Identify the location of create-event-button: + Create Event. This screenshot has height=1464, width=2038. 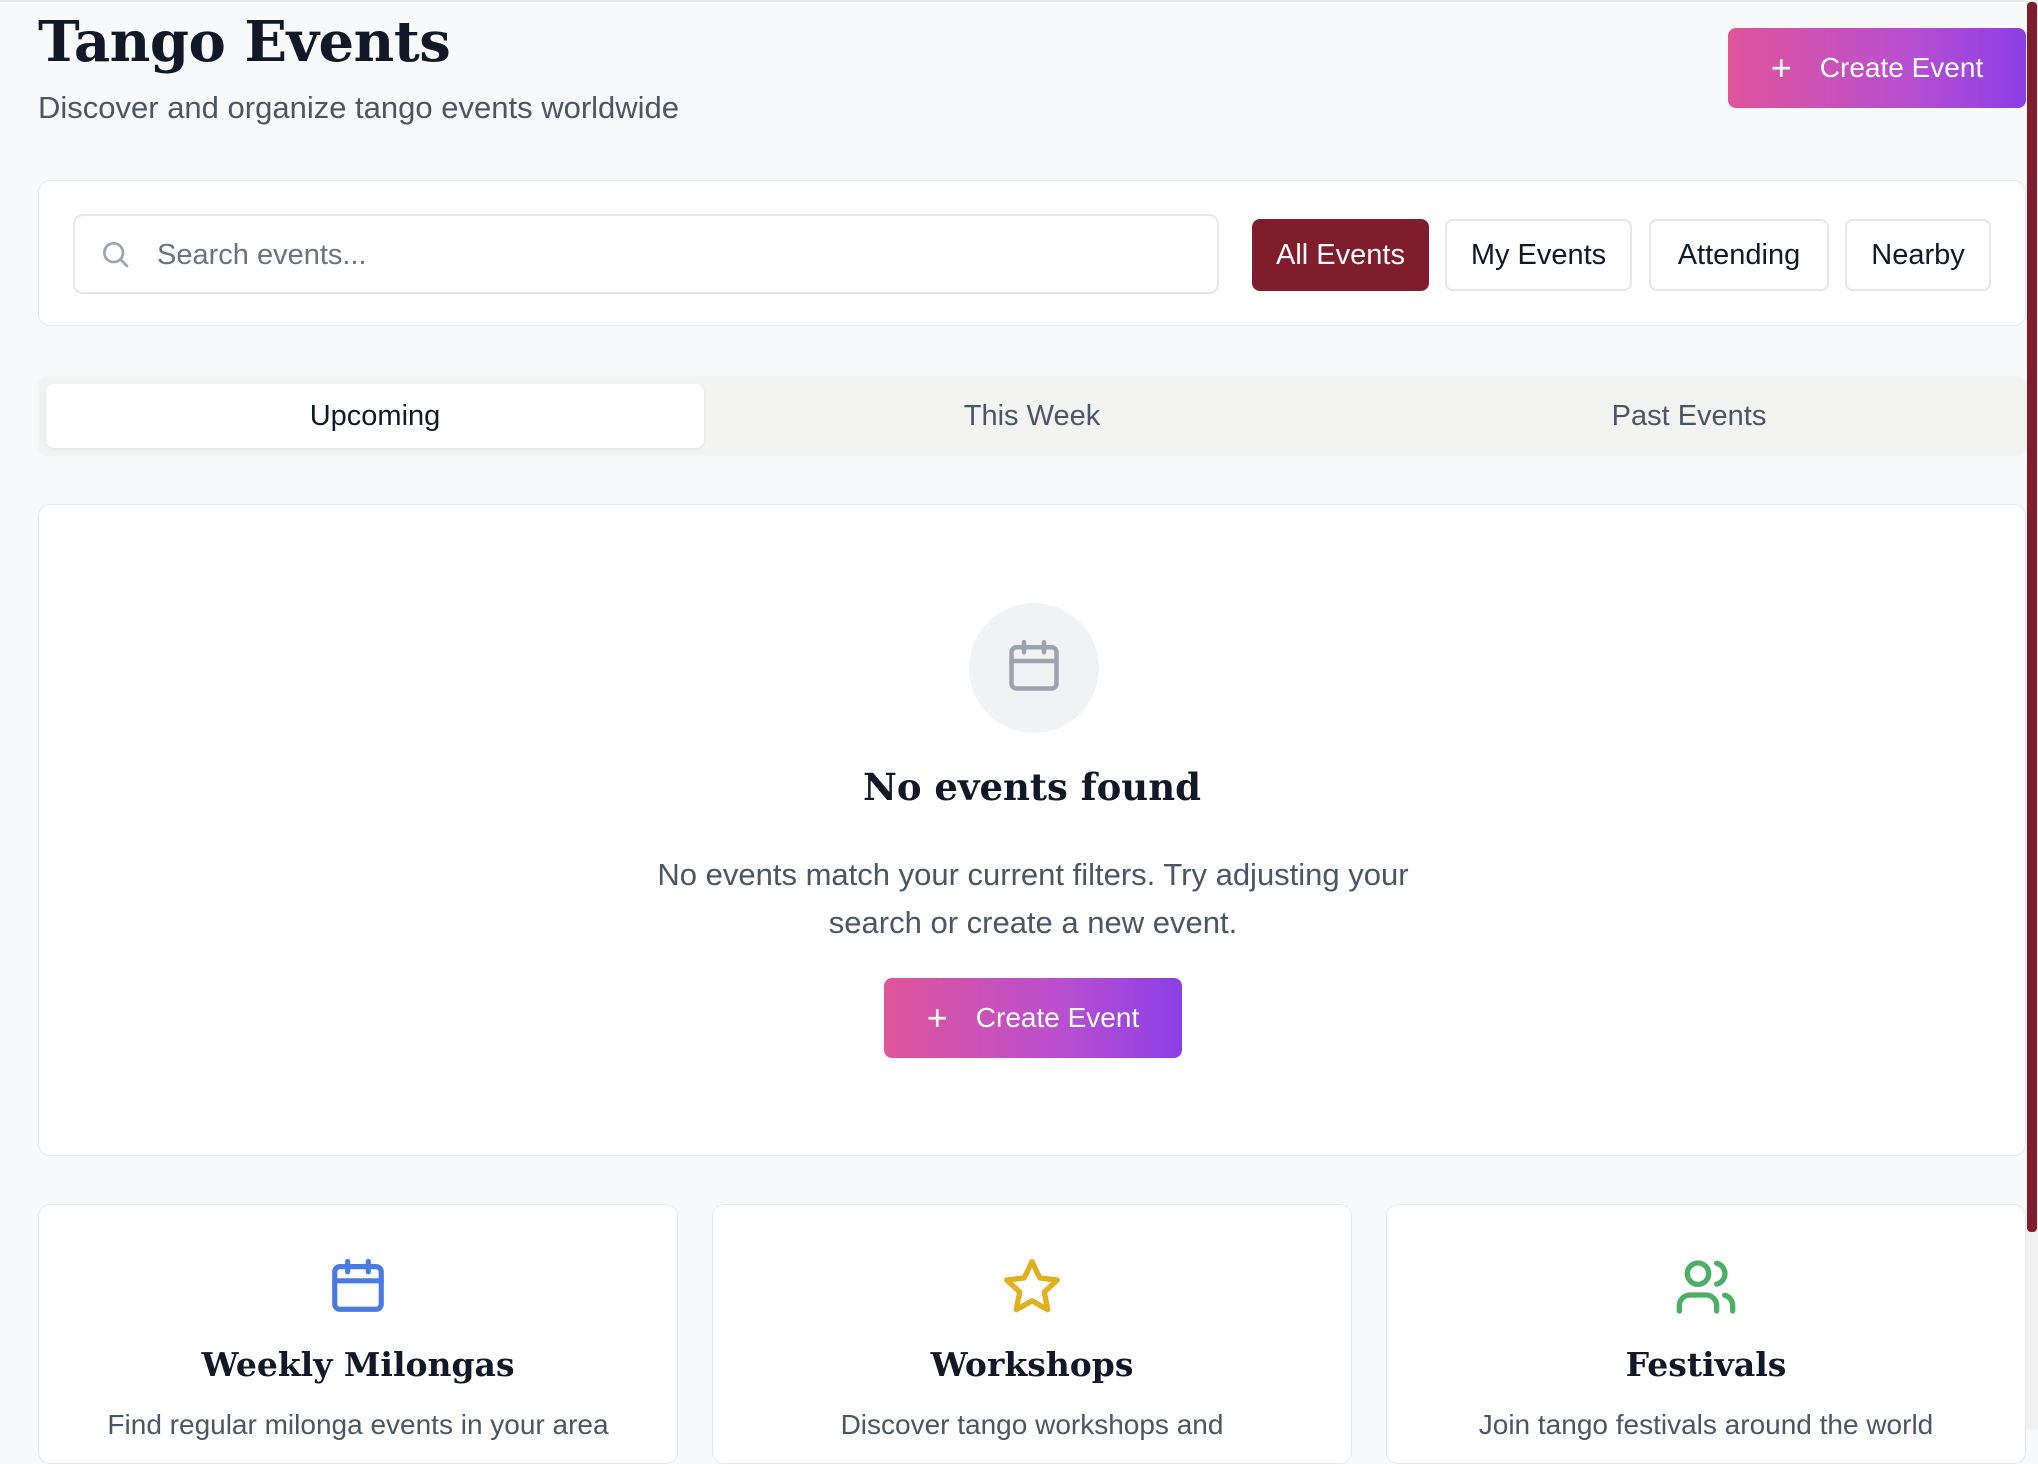
(1877, 68).